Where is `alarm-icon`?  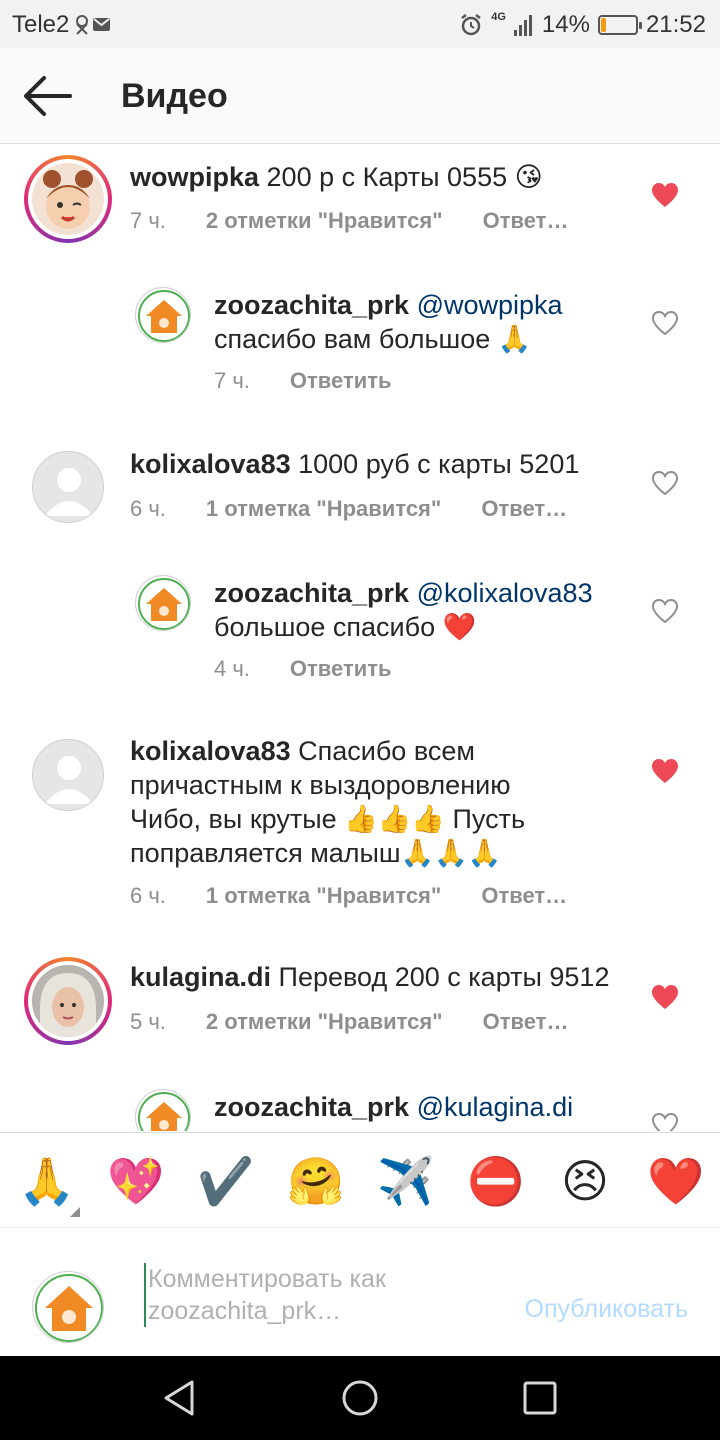
alarm-icon is located at coordinates (471, 25).